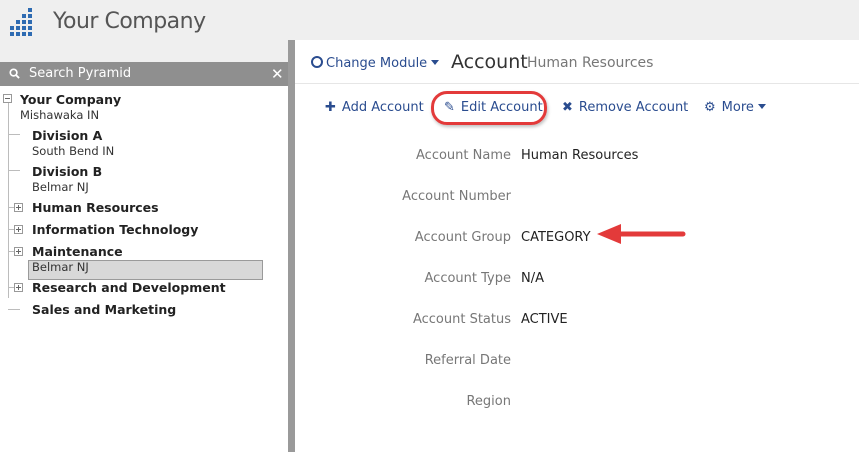 Image resolution: width=859 pixels, height=452 pixels. What do you see at coordinates (429, 20) in the screenshot?
I see `app-header: Your Company` at bounding box center [429, 20].